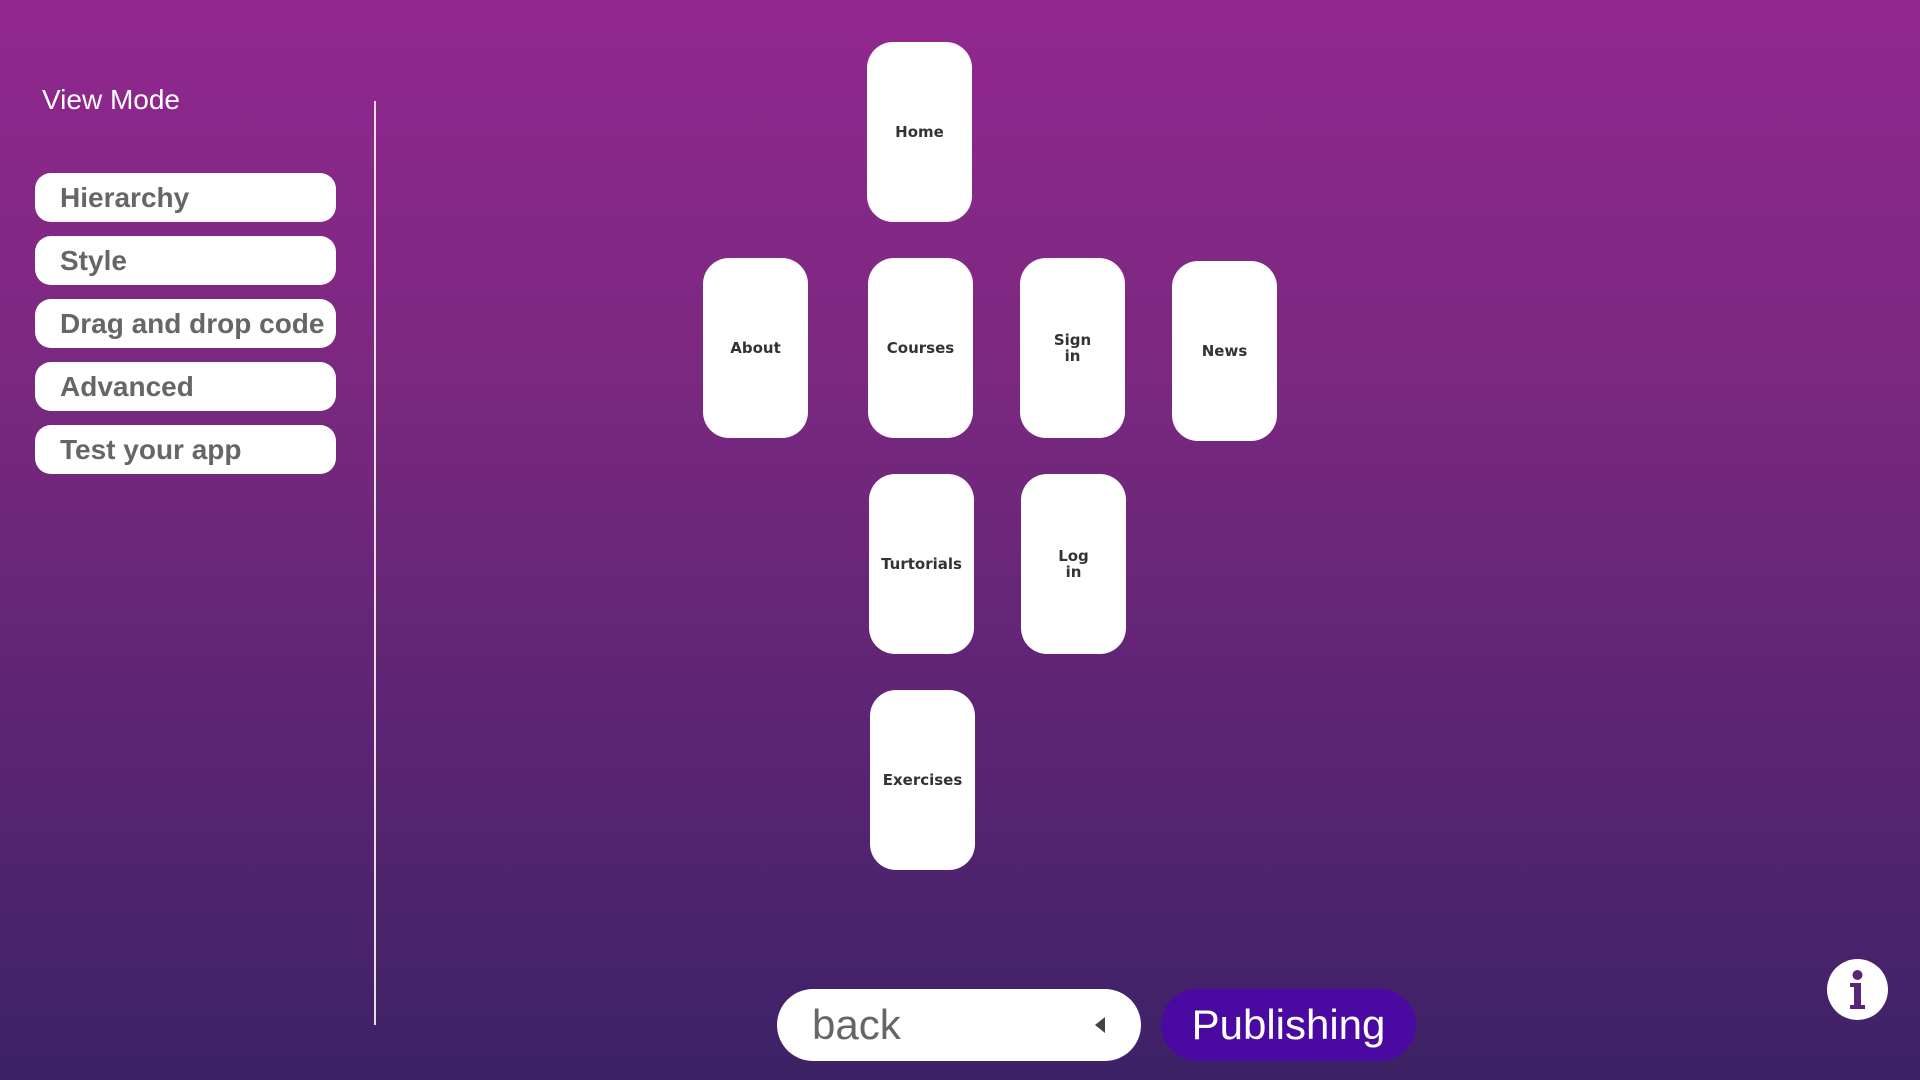 This screenshot has width=1920, height=1080. I want to click on page-card-label: Sign in, so click(1072, 347).